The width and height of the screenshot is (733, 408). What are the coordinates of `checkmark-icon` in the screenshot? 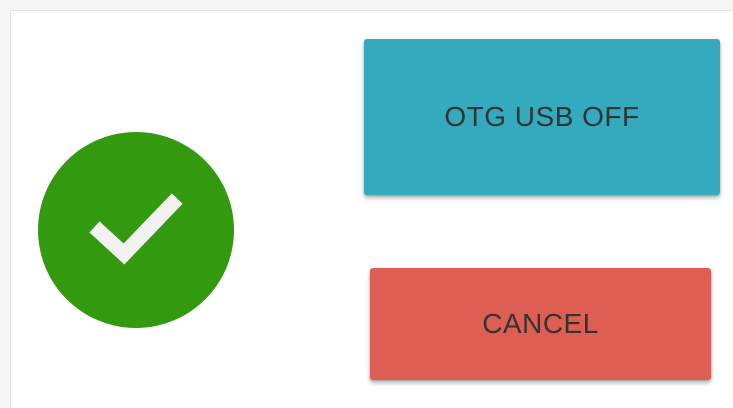 It's located at (136, 229).